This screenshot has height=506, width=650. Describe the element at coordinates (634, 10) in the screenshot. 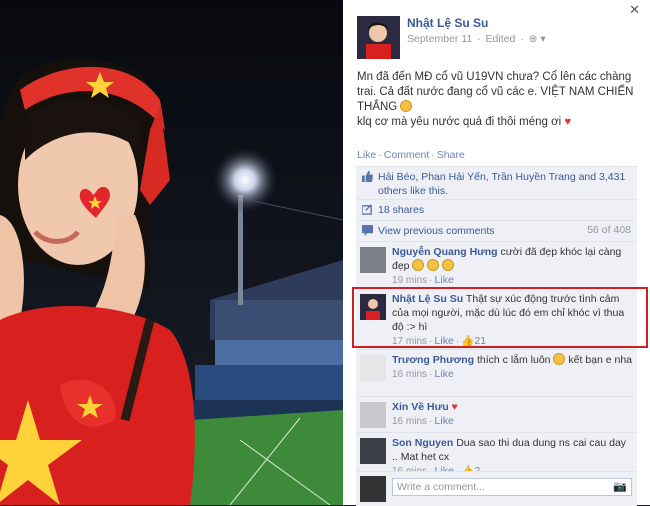

I see `close-icon: ✕` at that location.